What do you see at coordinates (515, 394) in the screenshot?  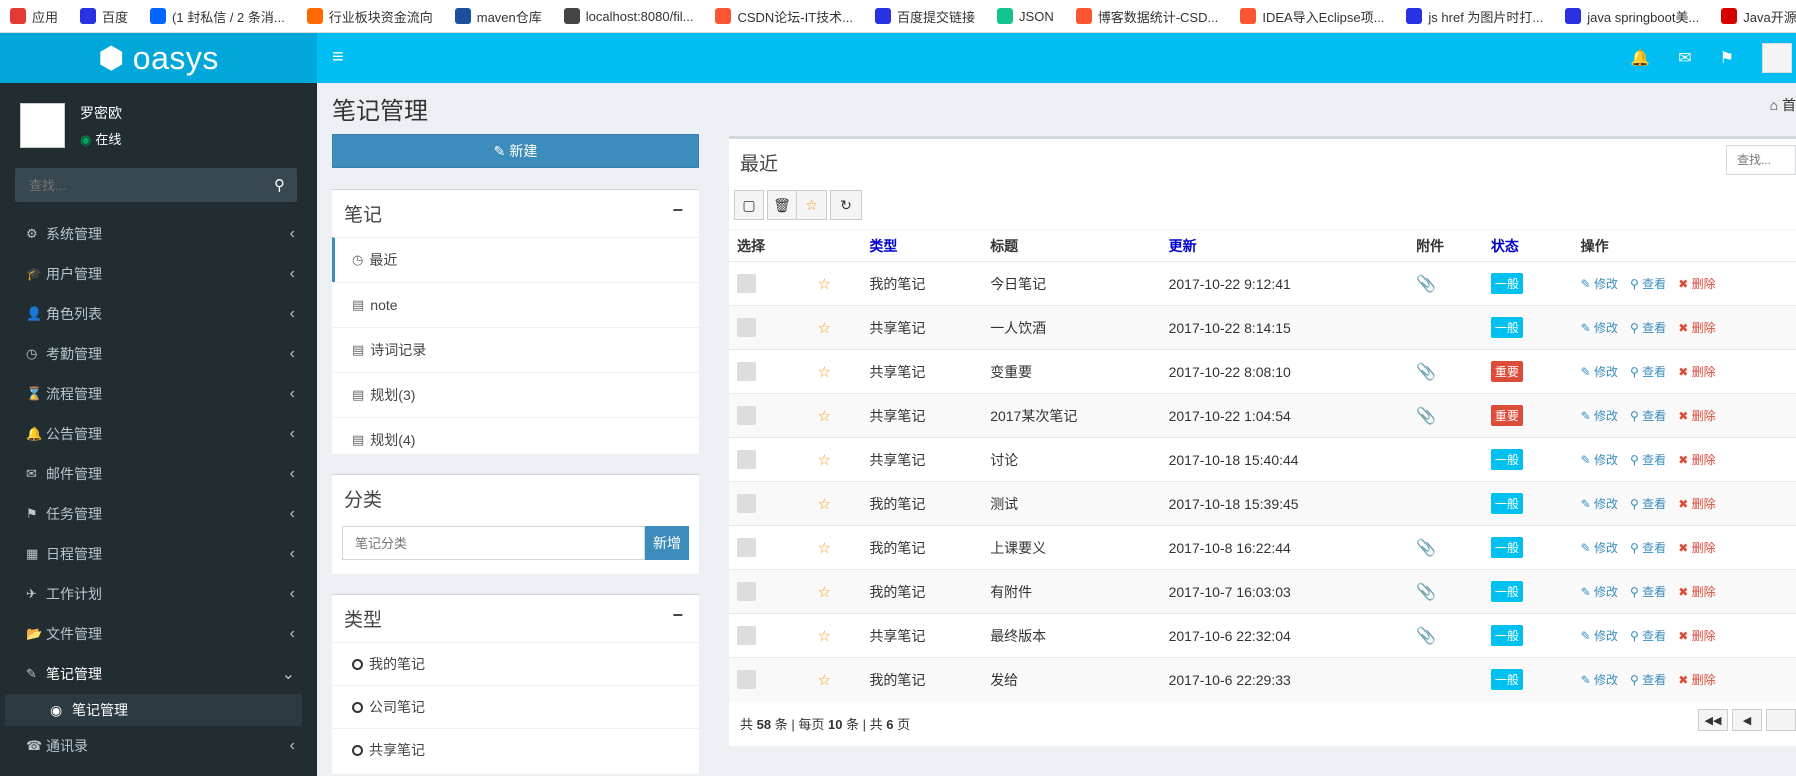 I see `note-folder-item: ▤ 规划(3)` at bounding box center [515, 394].